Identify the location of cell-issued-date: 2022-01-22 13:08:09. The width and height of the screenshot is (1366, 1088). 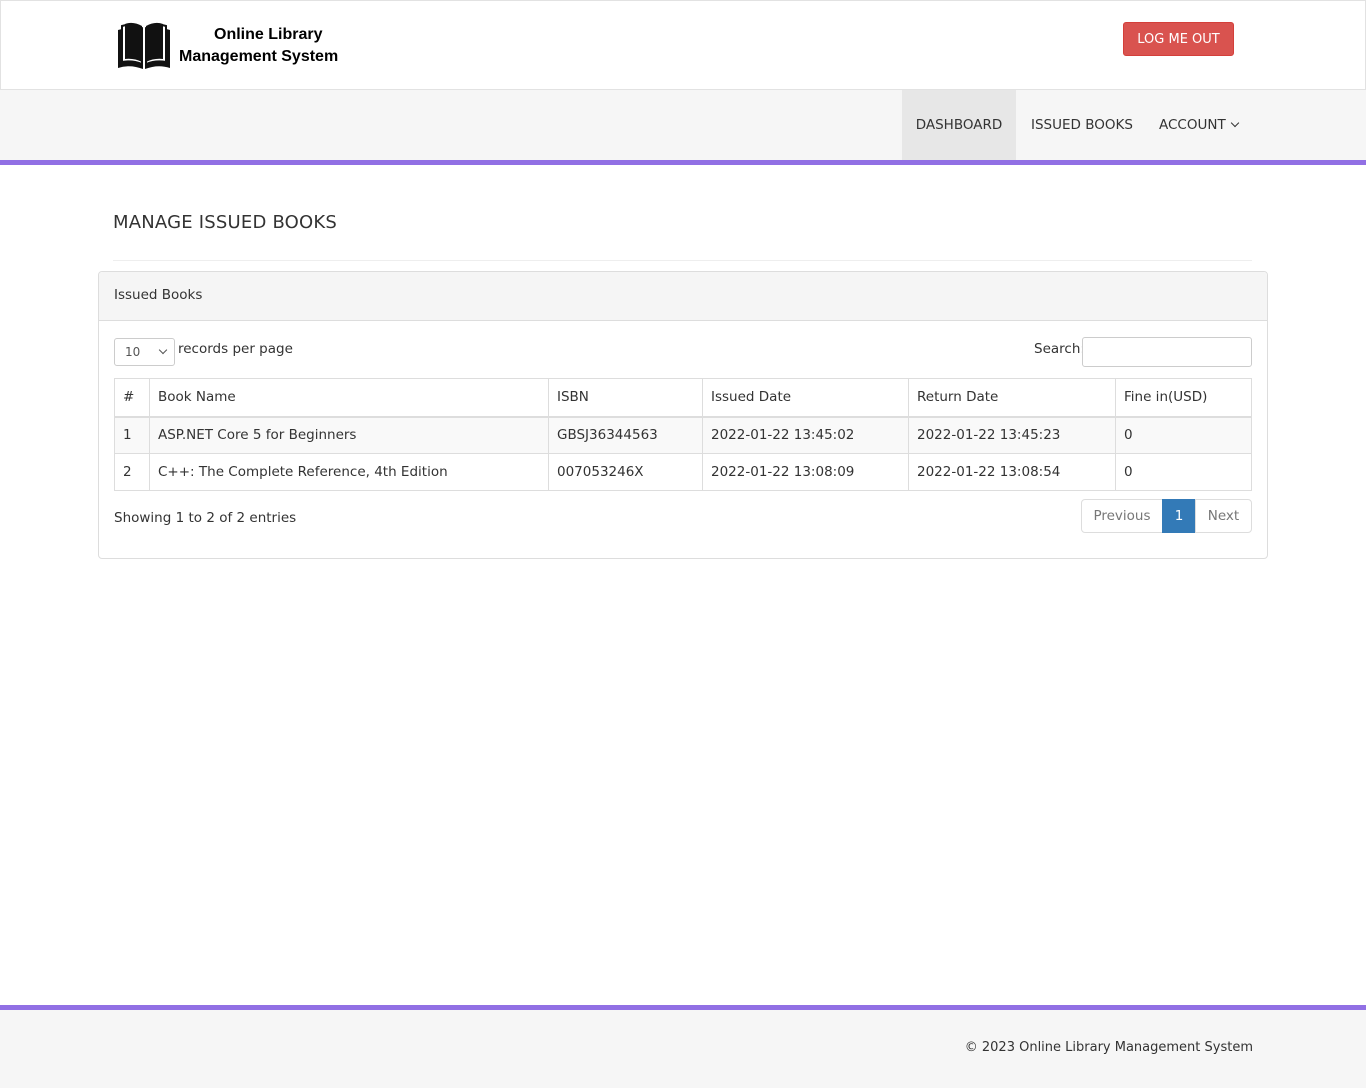
(805, 472).